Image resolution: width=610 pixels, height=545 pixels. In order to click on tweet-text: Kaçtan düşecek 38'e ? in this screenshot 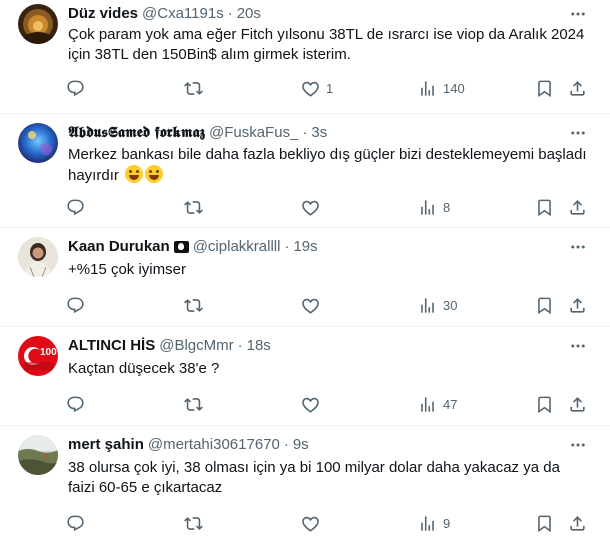, I will do `click(144, 368)`.